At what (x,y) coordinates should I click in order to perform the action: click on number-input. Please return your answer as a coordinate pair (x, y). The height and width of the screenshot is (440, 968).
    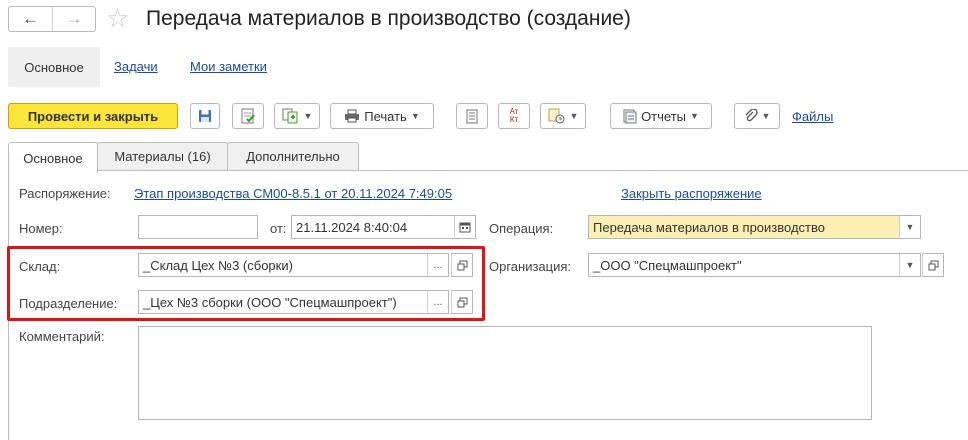
    Looking at the image, I should click on (198, 227).